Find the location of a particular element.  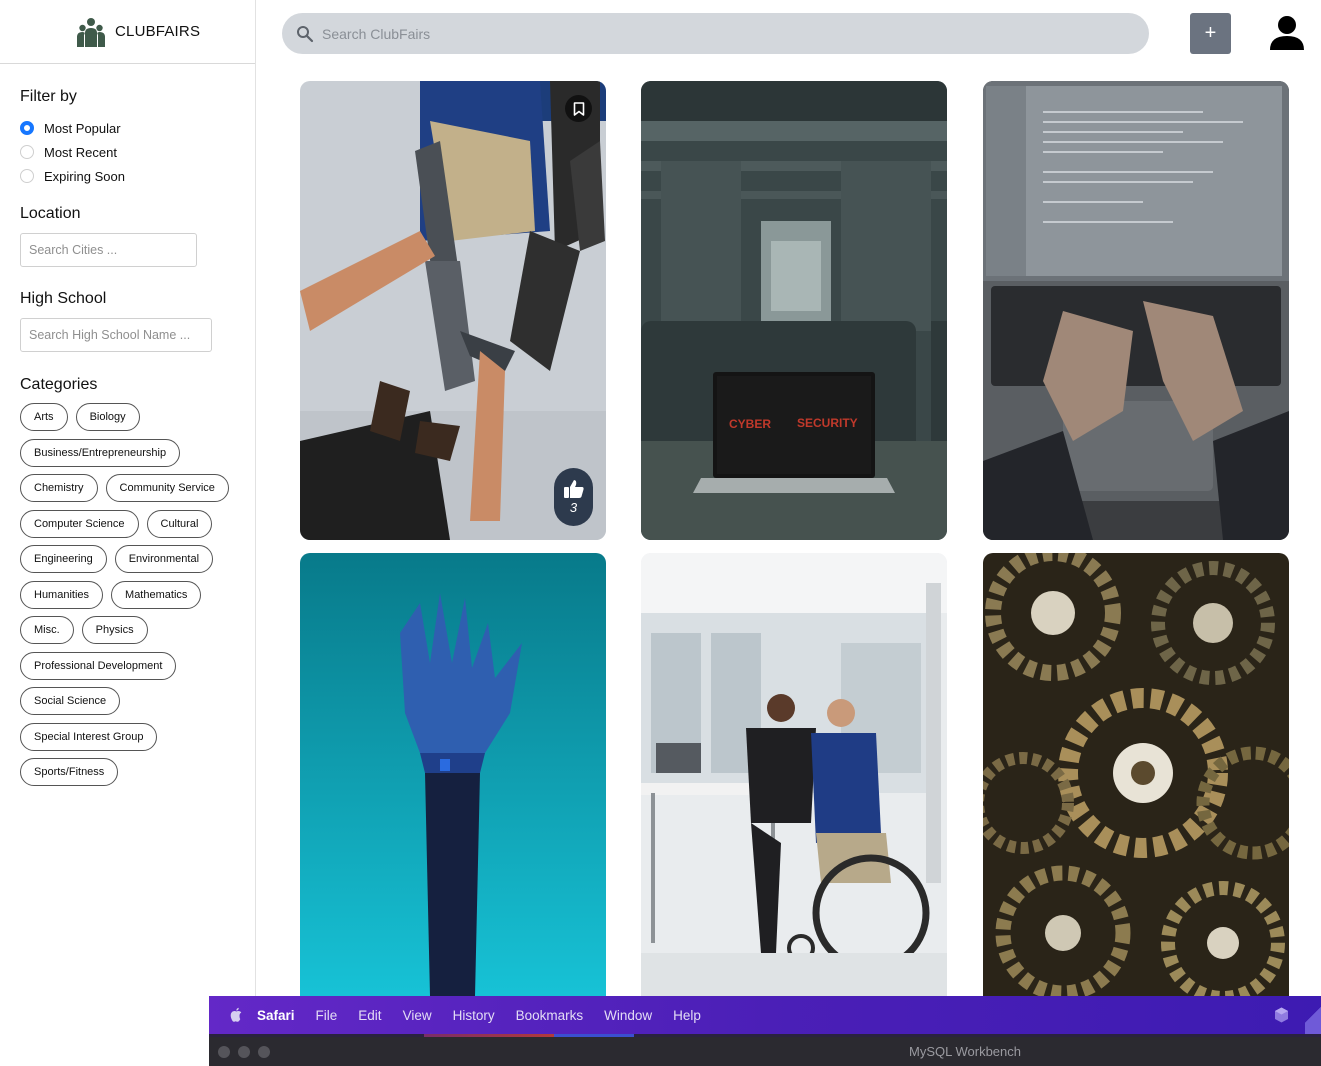

high-school-title: High School is located at coordinates (63, 298).